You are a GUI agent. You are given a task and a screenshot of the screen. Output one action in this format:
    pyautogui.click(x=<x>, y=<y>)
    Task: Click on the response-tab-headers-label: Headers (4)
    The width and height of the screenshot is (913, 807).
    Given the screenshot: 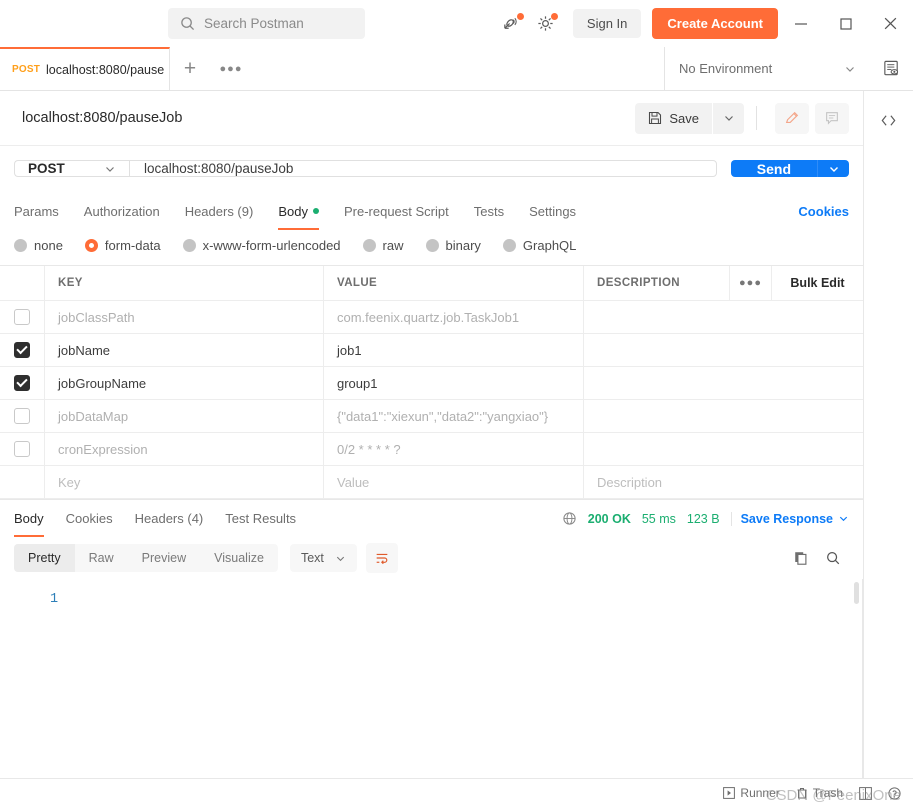 What is the action you would take?
    pyautogui.click(x=169, y=518)
    